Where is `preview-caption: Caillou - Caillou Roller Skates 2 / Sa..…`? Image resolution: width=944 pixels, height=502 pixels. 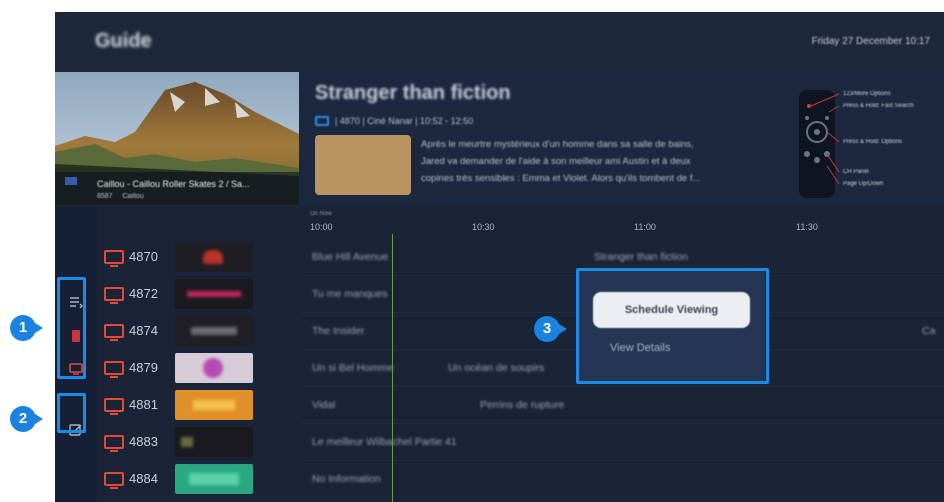 preview-caption: Caillou - Caillou Roller Skates 2 / Sa..… is located at coordinates (173, 184).